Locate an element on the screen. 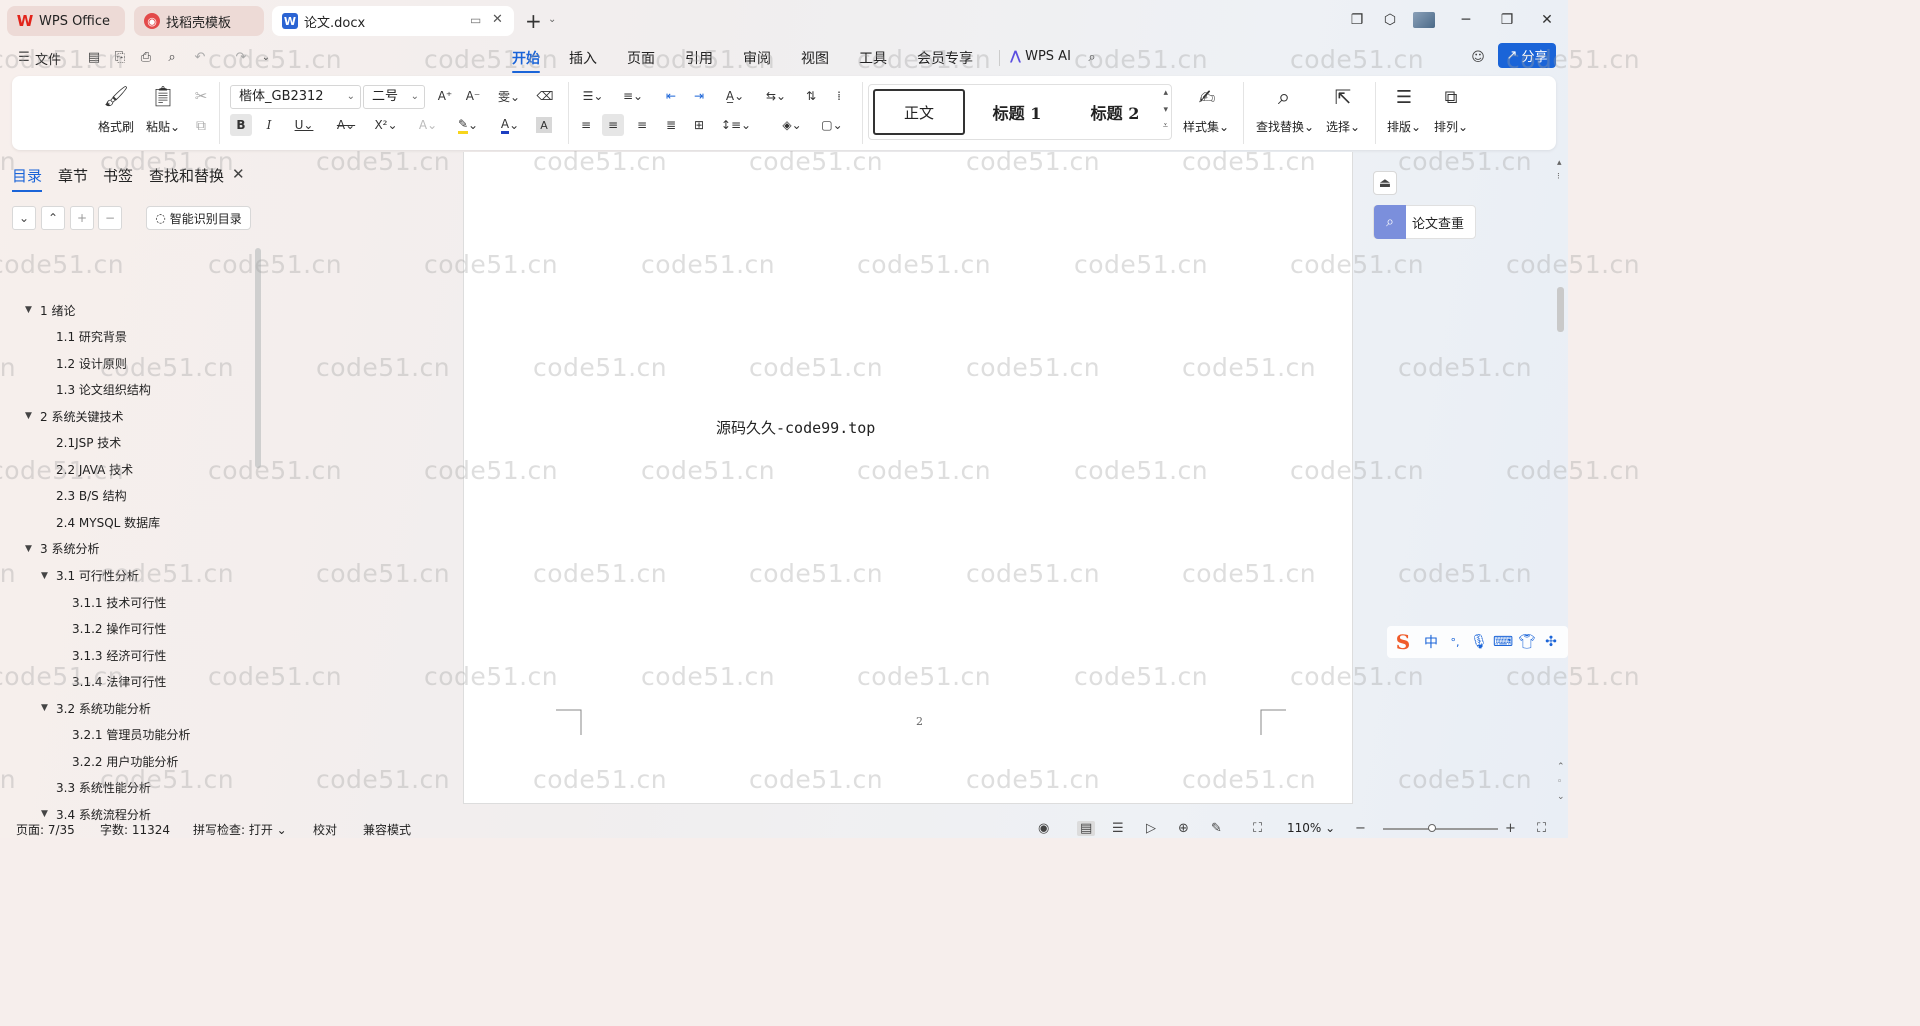 The height and width of the screenshot is (1026, 1920). document-scrollbar: ▴ ⁝ ⌃ ◦ ⌄ is located at coordinates (1561, 486).